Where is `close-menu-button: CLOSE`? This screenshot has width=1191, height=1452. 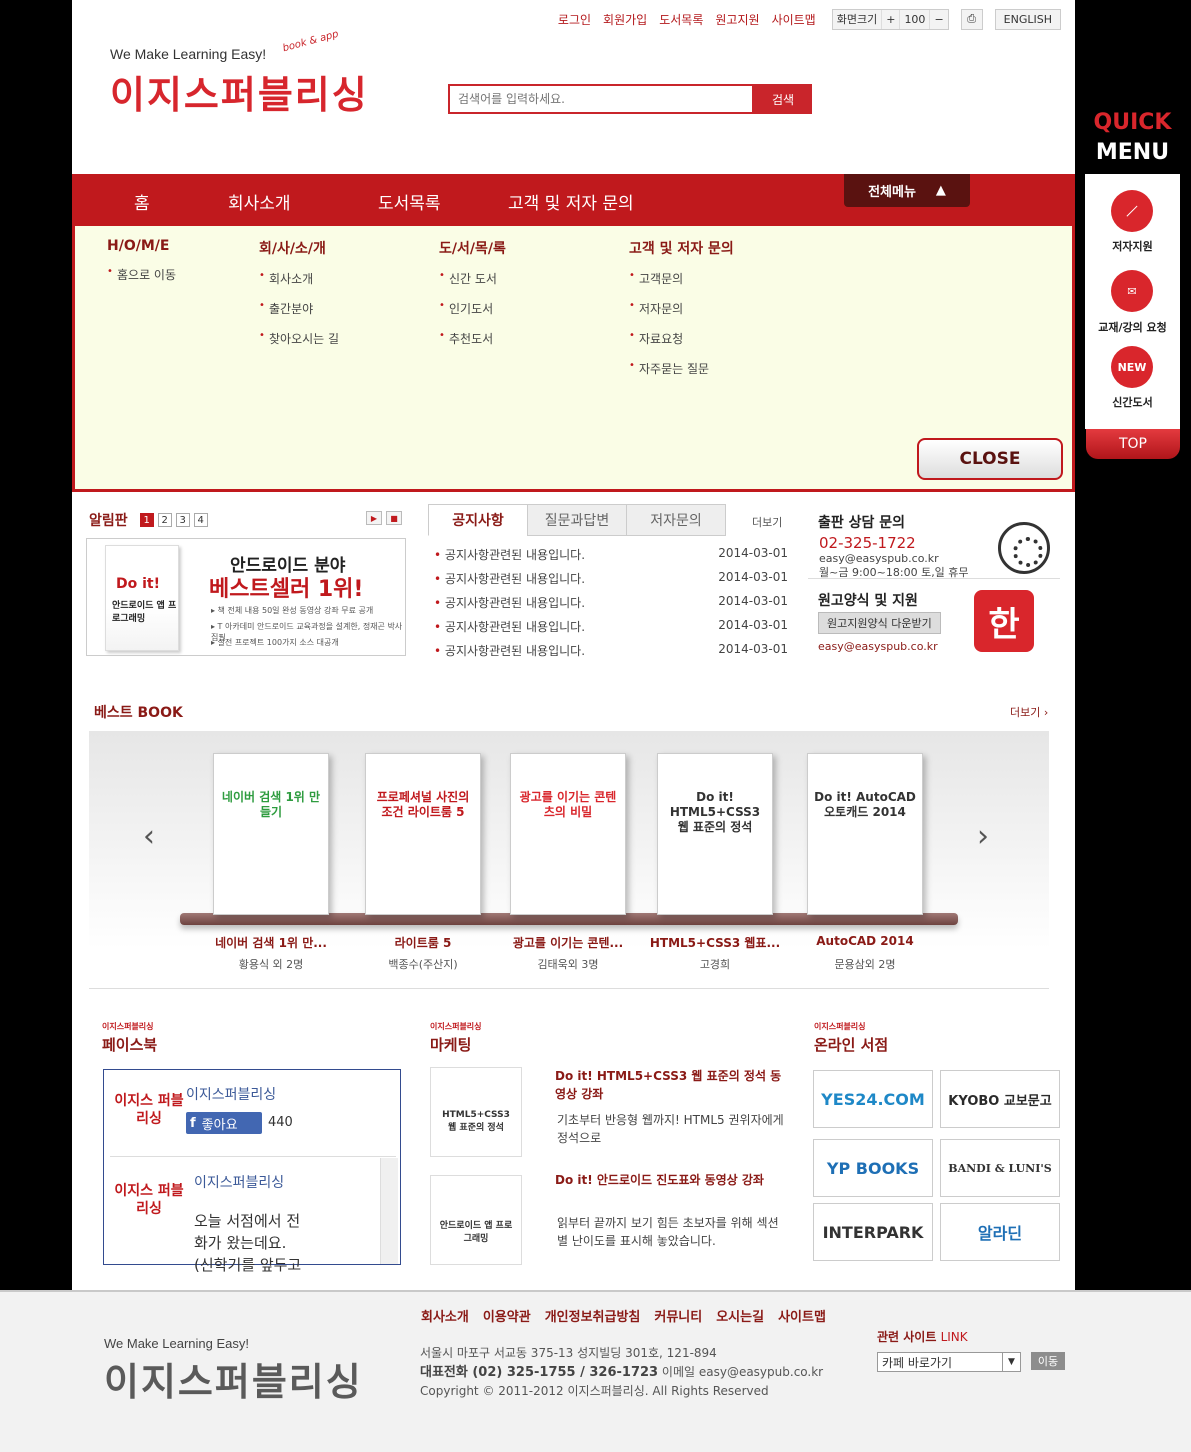 close-menu-button: CLOSE is located at coordinates (990, 459).